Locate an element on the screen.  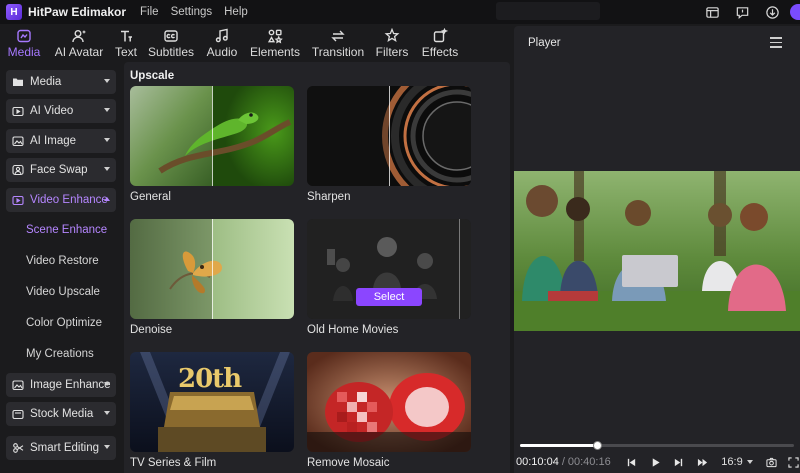
sidebar-item-stock-media: Stock Media is located at coordinates (61, 414).